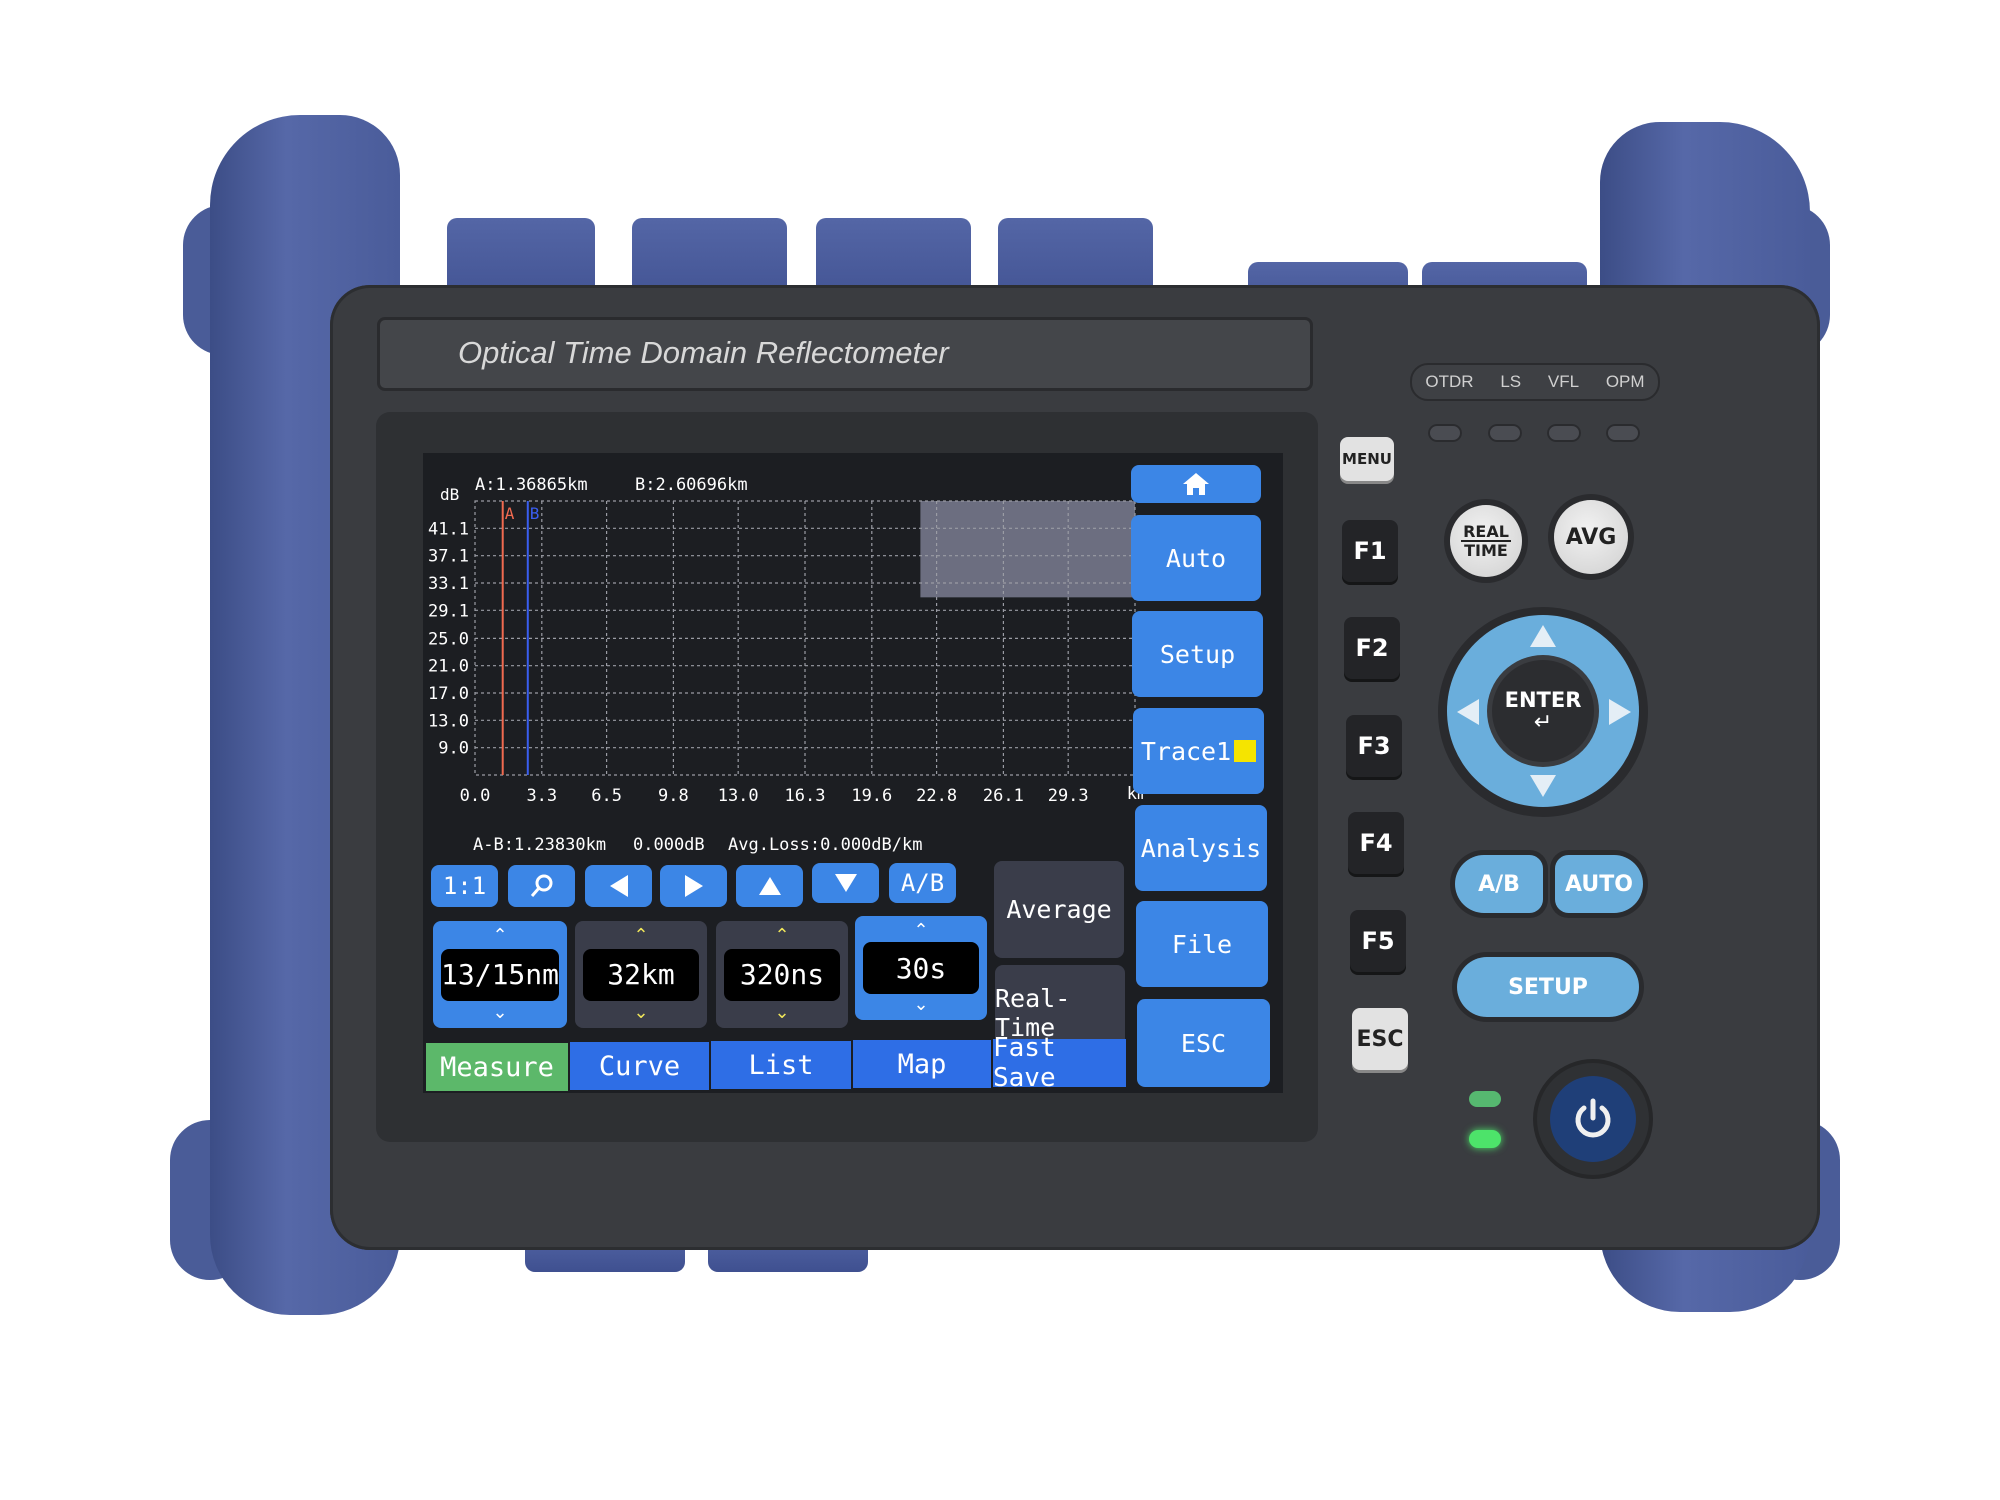 The width and height of the screenshot is (2000, 1500). I want to click on side-auto-label: Auto, so click(1196, 558).